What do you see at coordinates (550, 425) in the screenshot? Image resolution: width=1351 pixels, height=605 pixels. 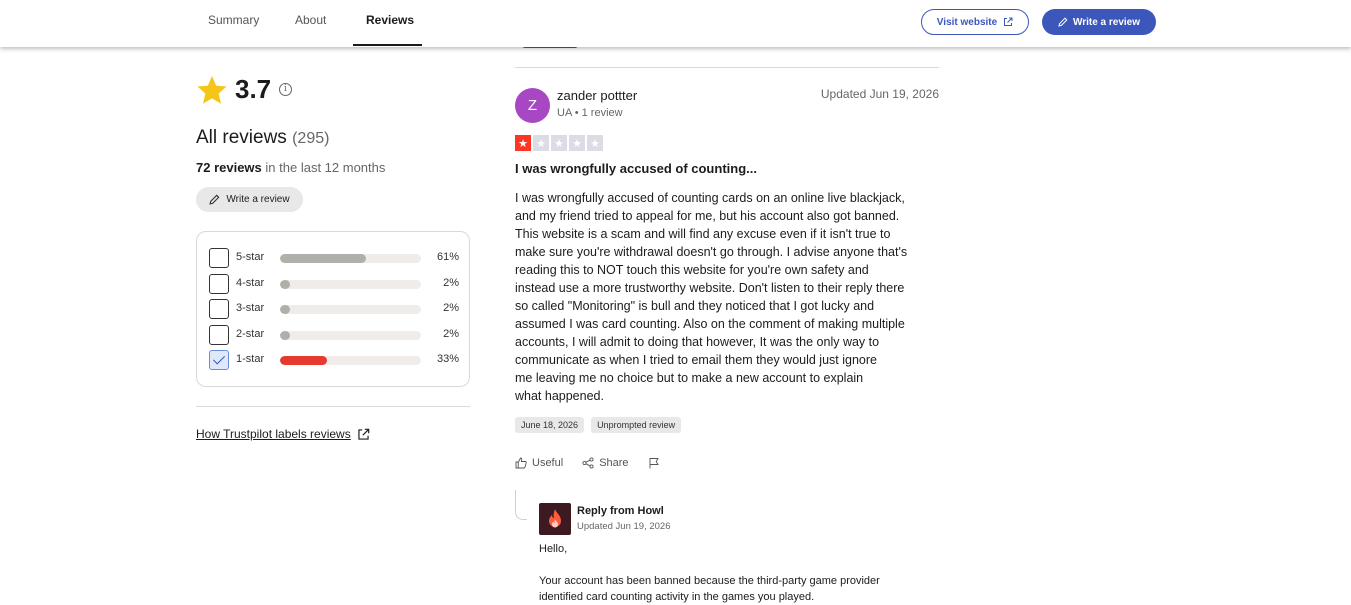 I see `experience-date-chip: June 18, 2026` at bounding box center [550, 425].